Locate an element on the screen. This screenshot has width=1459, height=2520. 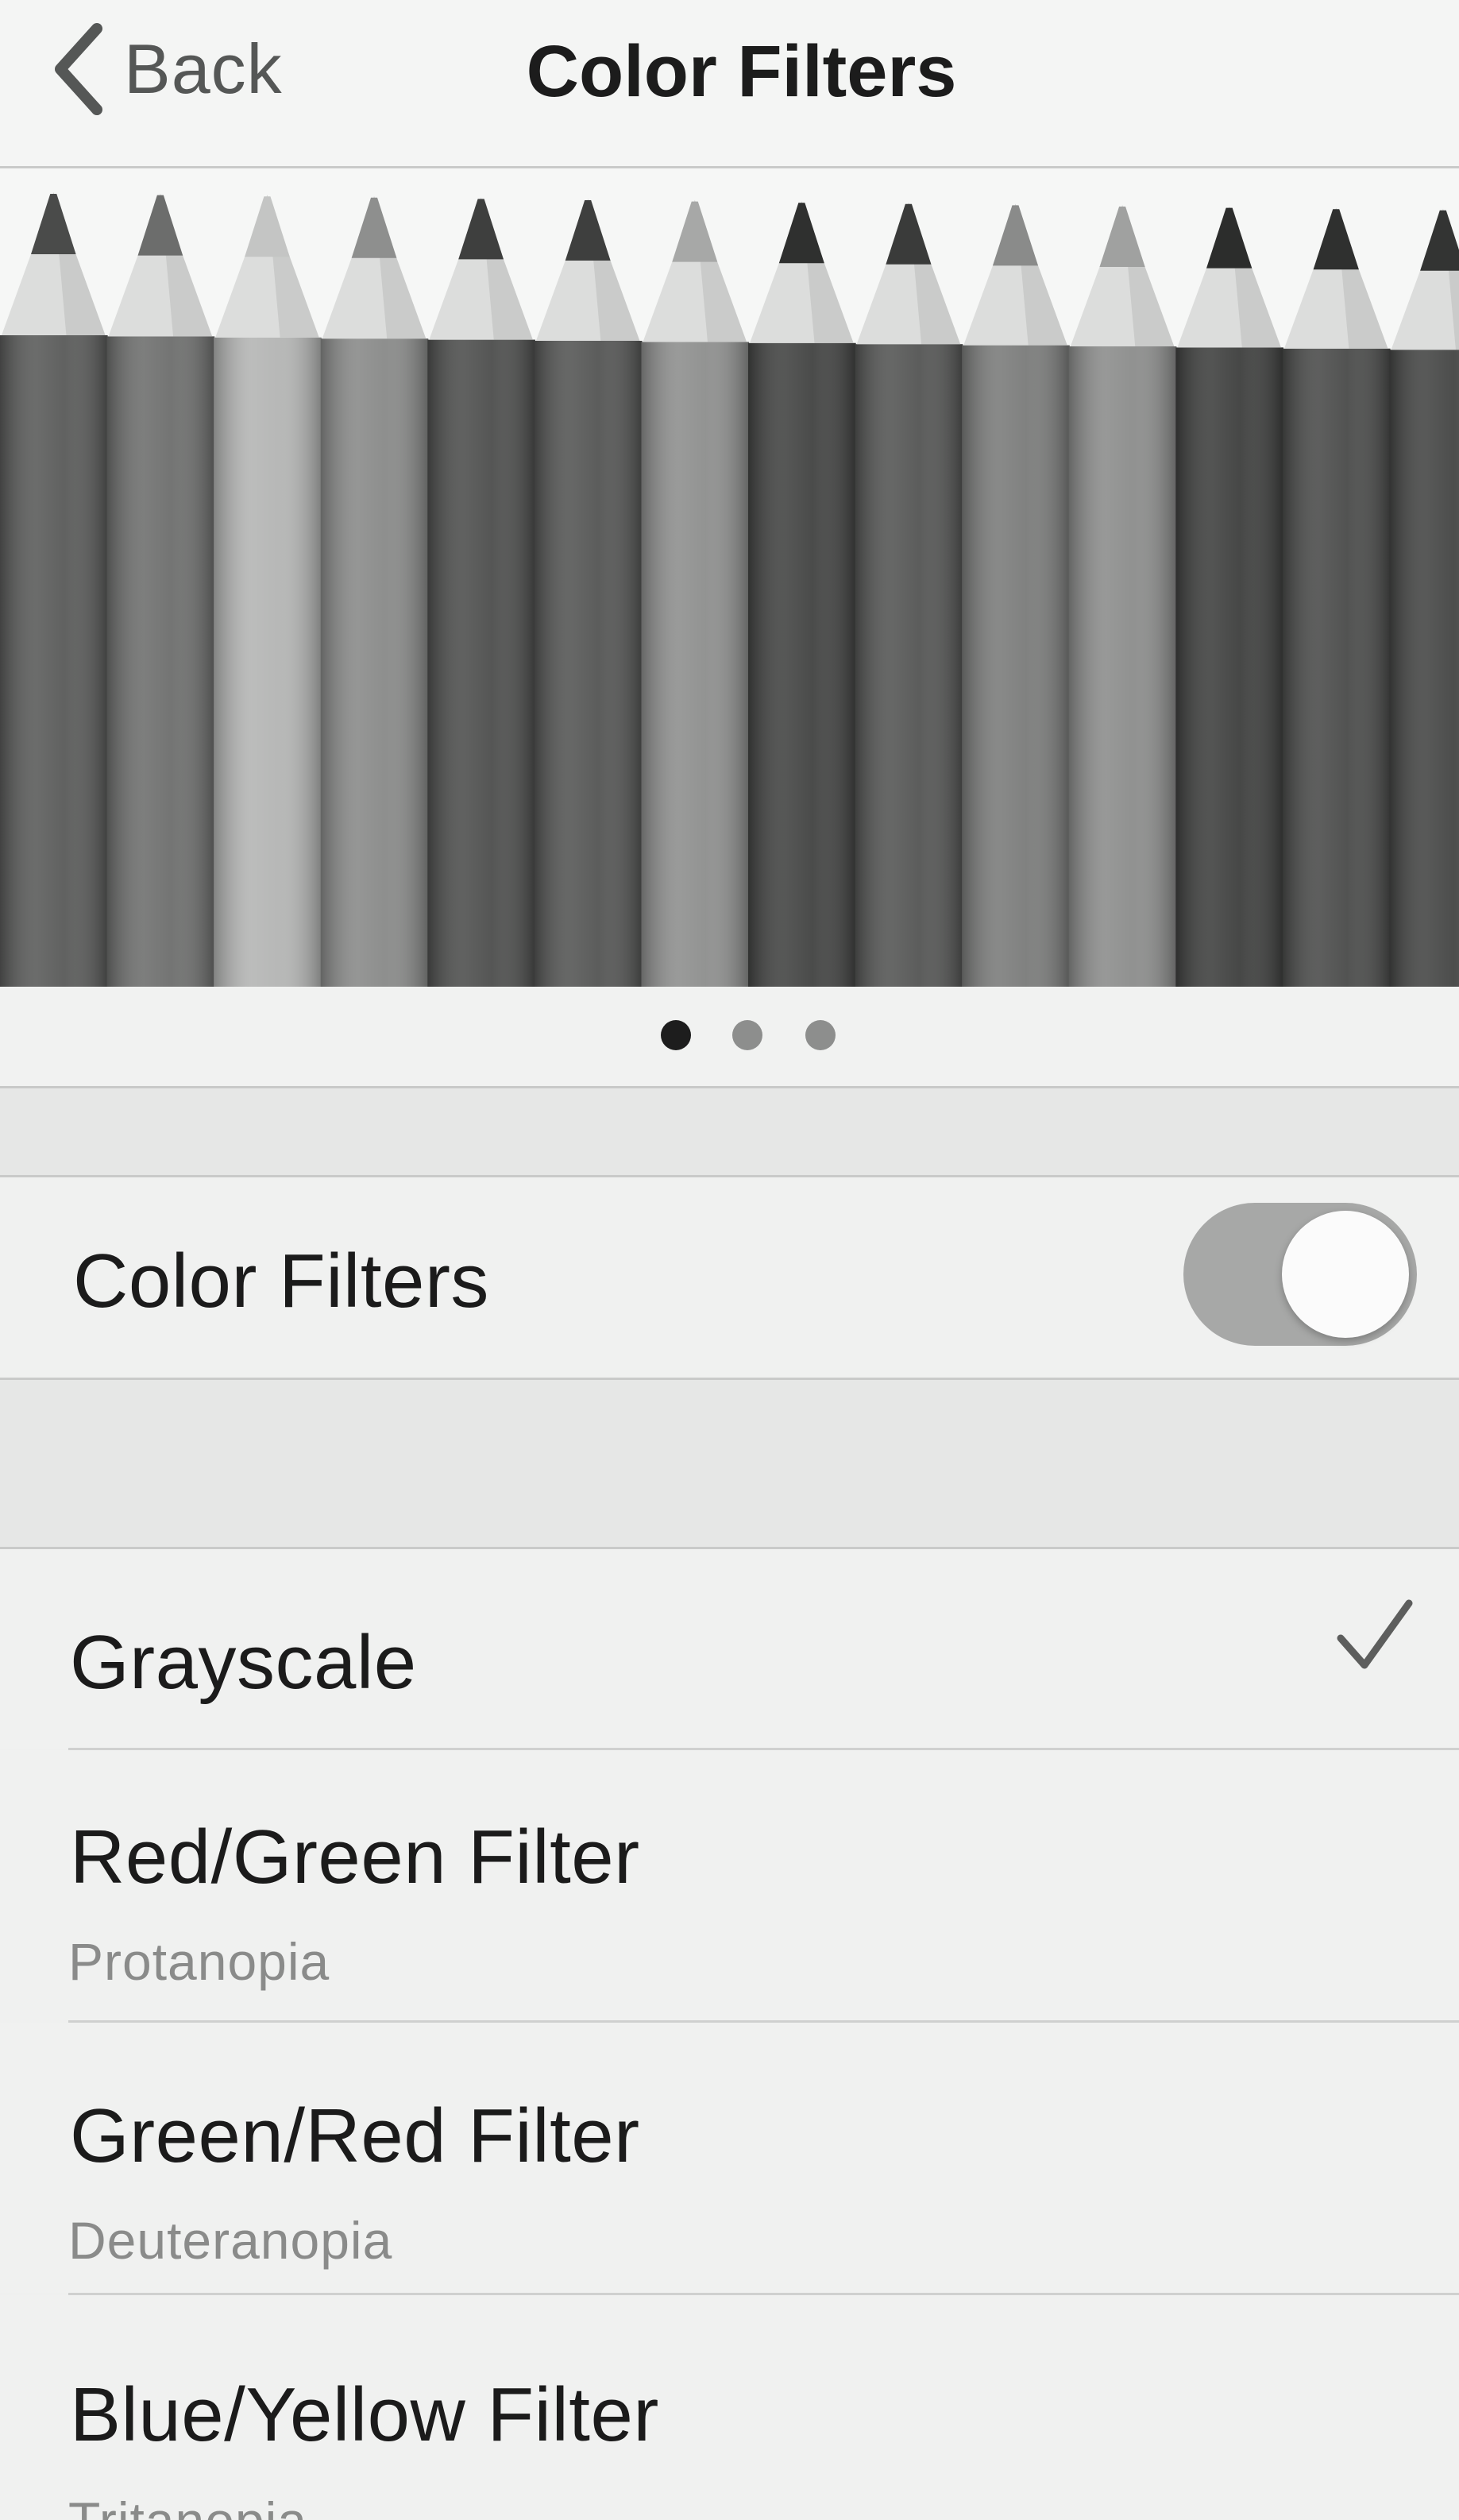
checkmark-icon is located at coordinates (1375, 1634).